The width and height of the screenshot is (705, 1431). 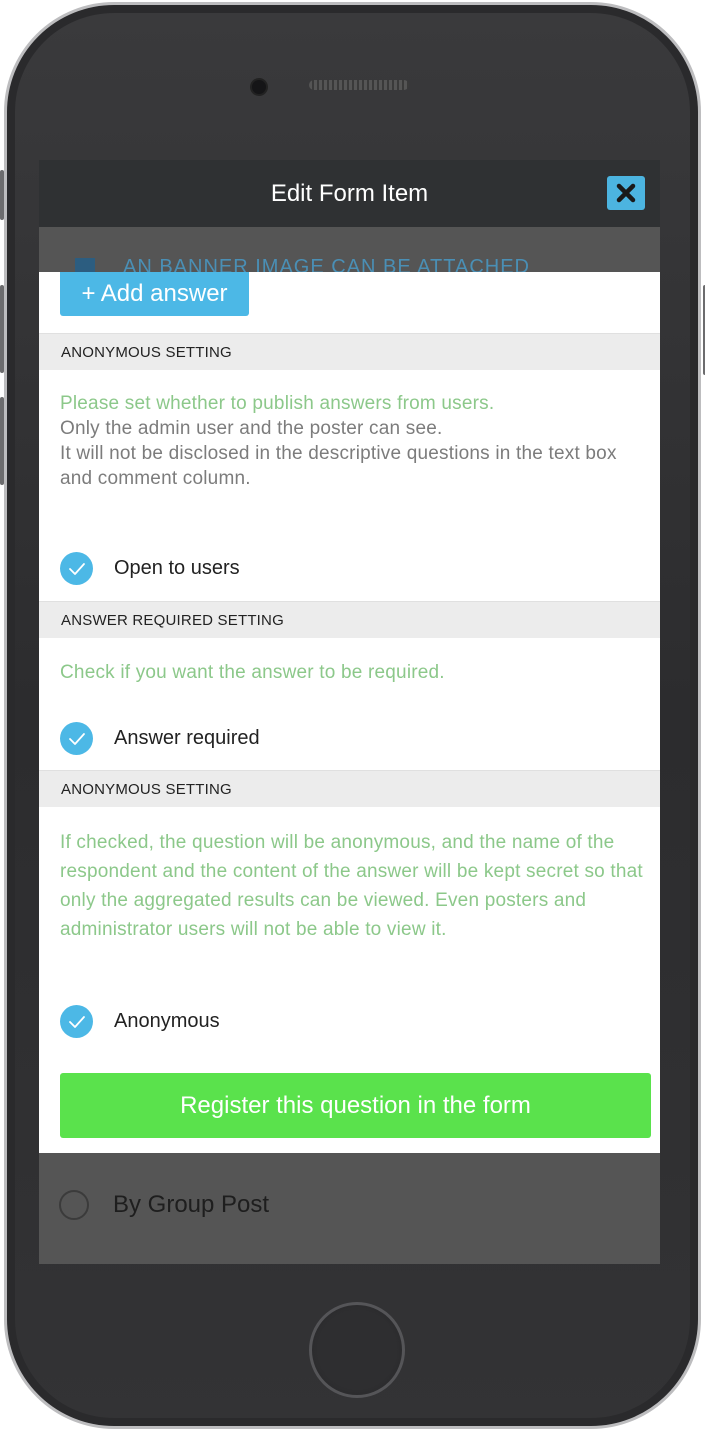 What do you see at coordinates (259, 87) in the screenshot?
I see `front-camera` at bounding box center [259, 87].